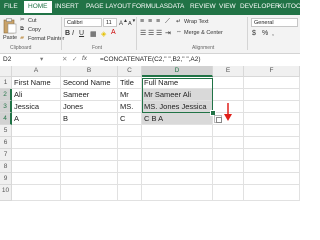  Describe the element at coordinates (177, 167) in the screenshot. I see `cell-d8` at that location.